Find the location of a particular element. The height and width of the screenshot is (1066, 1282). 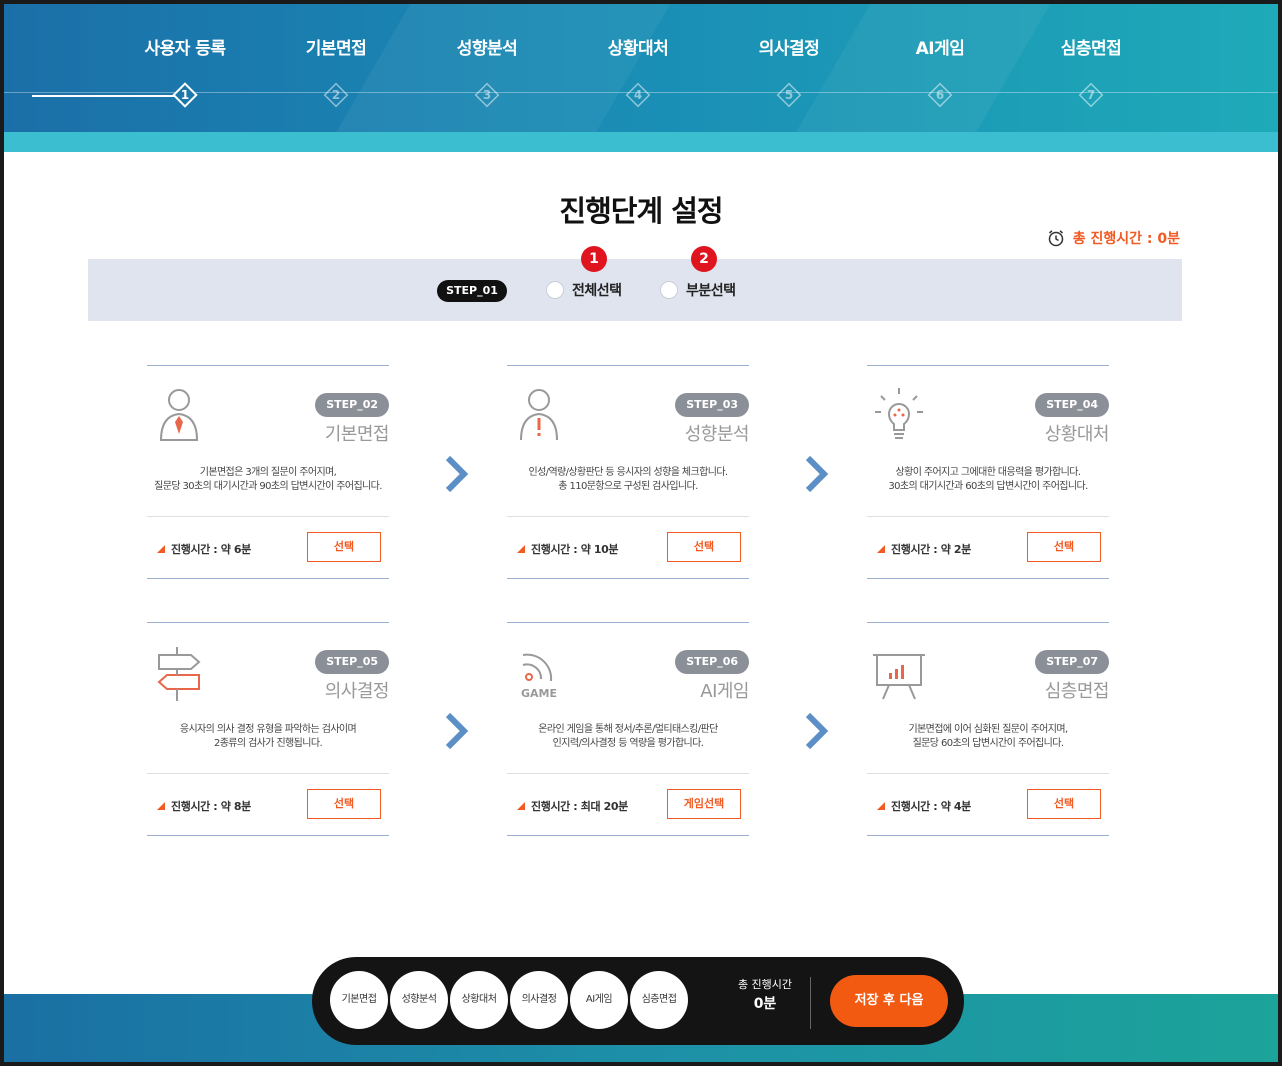

duration-label: 진행시간 : 약 2분 is located at coordinates (931, 549).